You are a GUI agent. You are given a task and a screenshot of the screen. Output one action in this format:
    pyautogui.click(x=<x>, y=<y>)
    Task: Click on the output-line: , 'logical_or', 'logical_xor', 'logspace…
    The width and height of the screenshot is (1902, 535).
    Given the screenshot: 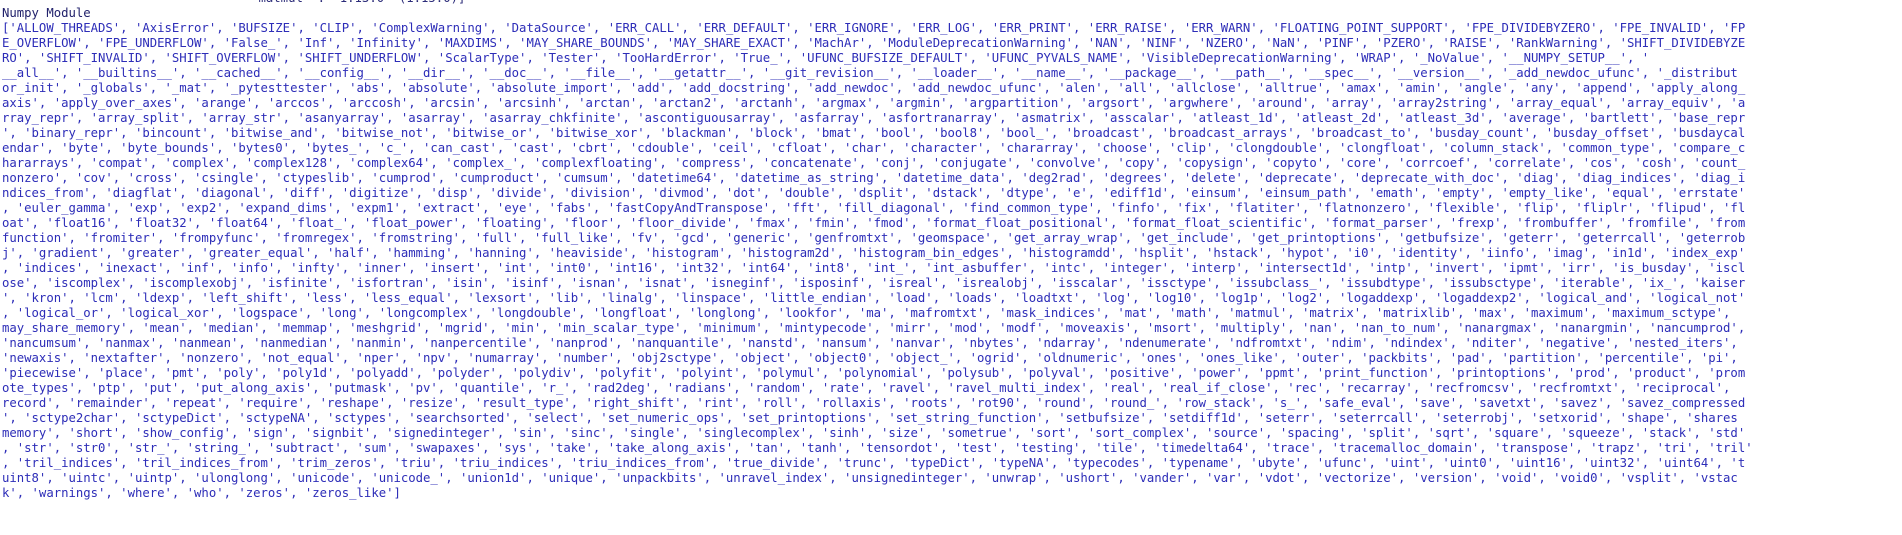 What is the action you would take?
    pyautogui.click(x=866, y=313)
    